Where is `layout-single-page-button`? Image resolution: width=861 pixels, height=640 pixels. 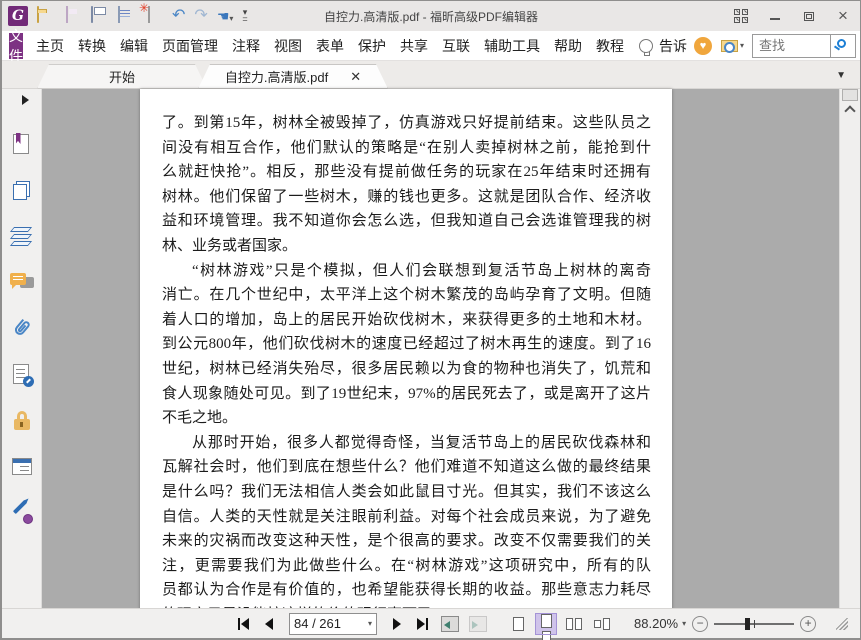 layout-single-page-button is located at coordinates (518, 624).